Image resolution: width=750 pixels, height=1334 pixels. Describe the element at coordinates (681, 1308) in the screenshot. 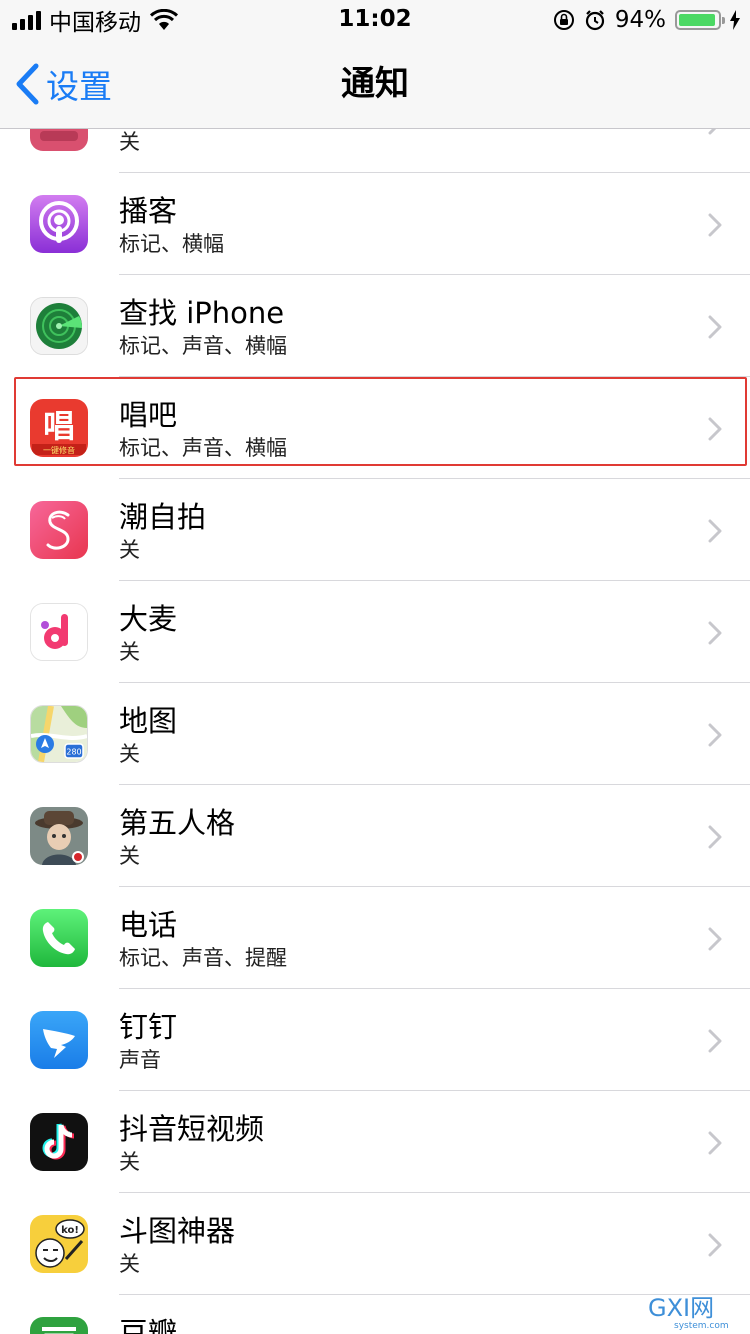

I see `watermark-logo-text: GXI网` at that location.